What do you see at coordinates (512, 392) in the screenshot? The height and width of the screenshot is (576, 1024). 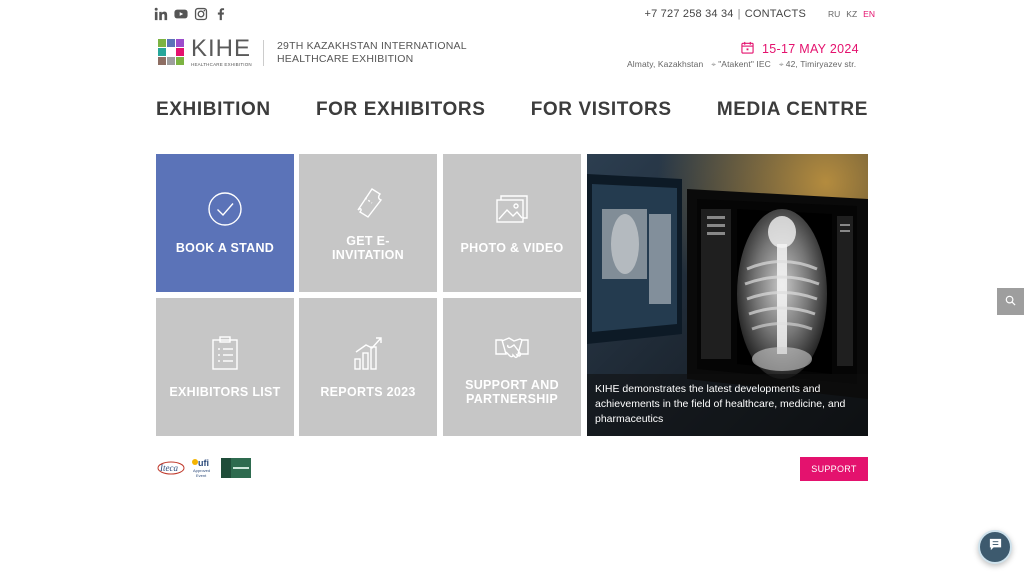 I see `tile-label: SUPPORT AND PARTNERSHIP` at bounding box center [512, 392].